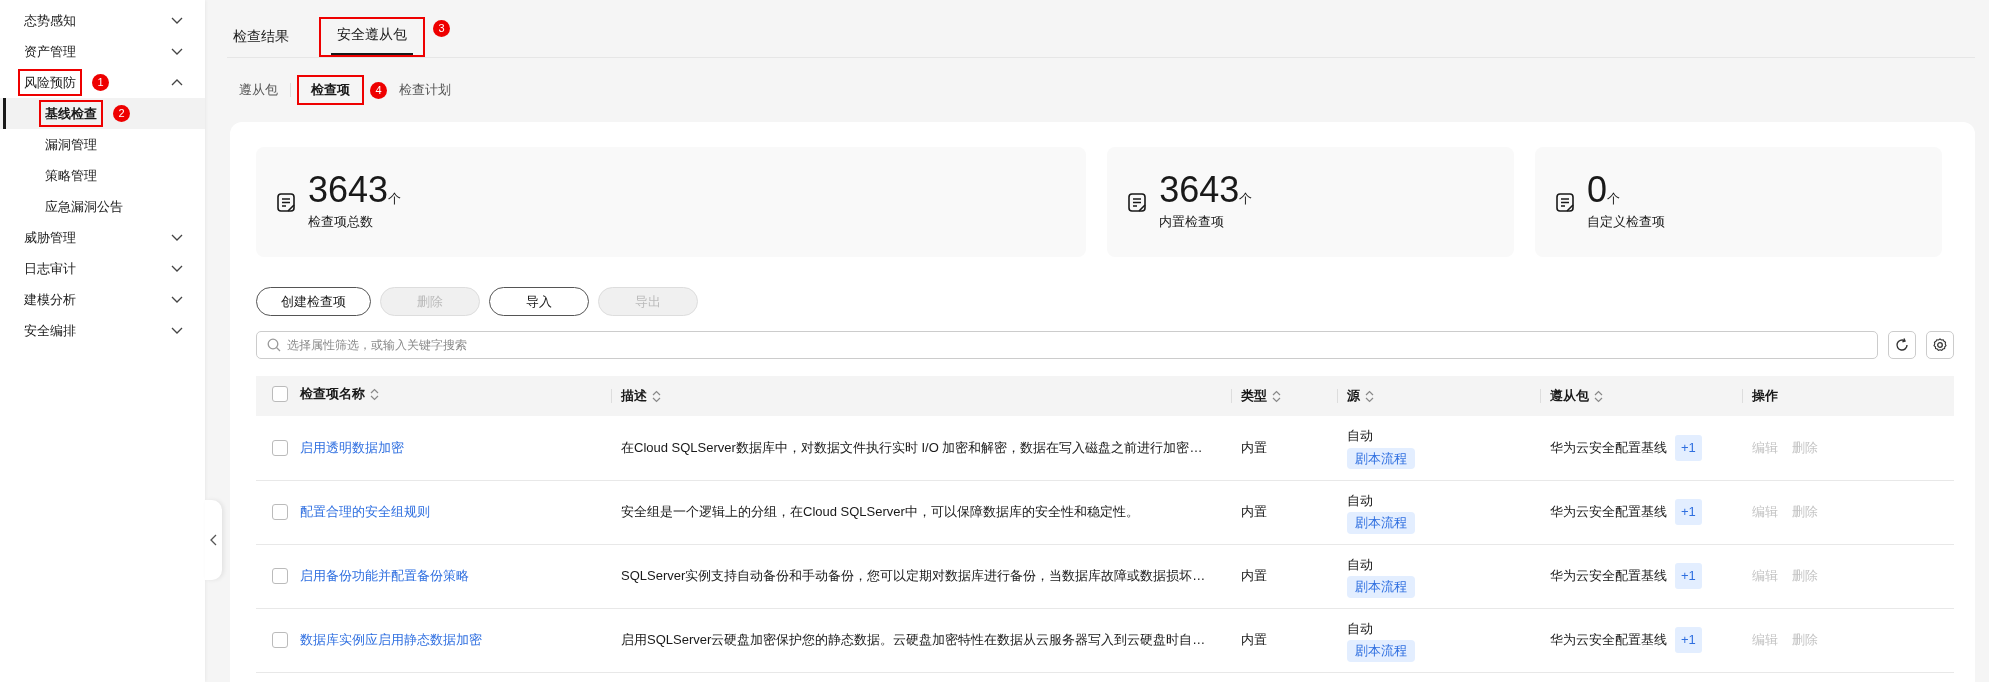 The width and height of the screenshot is (1989, 682). Describe the element at coordinates (384, 576) in the screenshot. I see `check-item-link: 启用备份功能并配置备份策略` at that location.